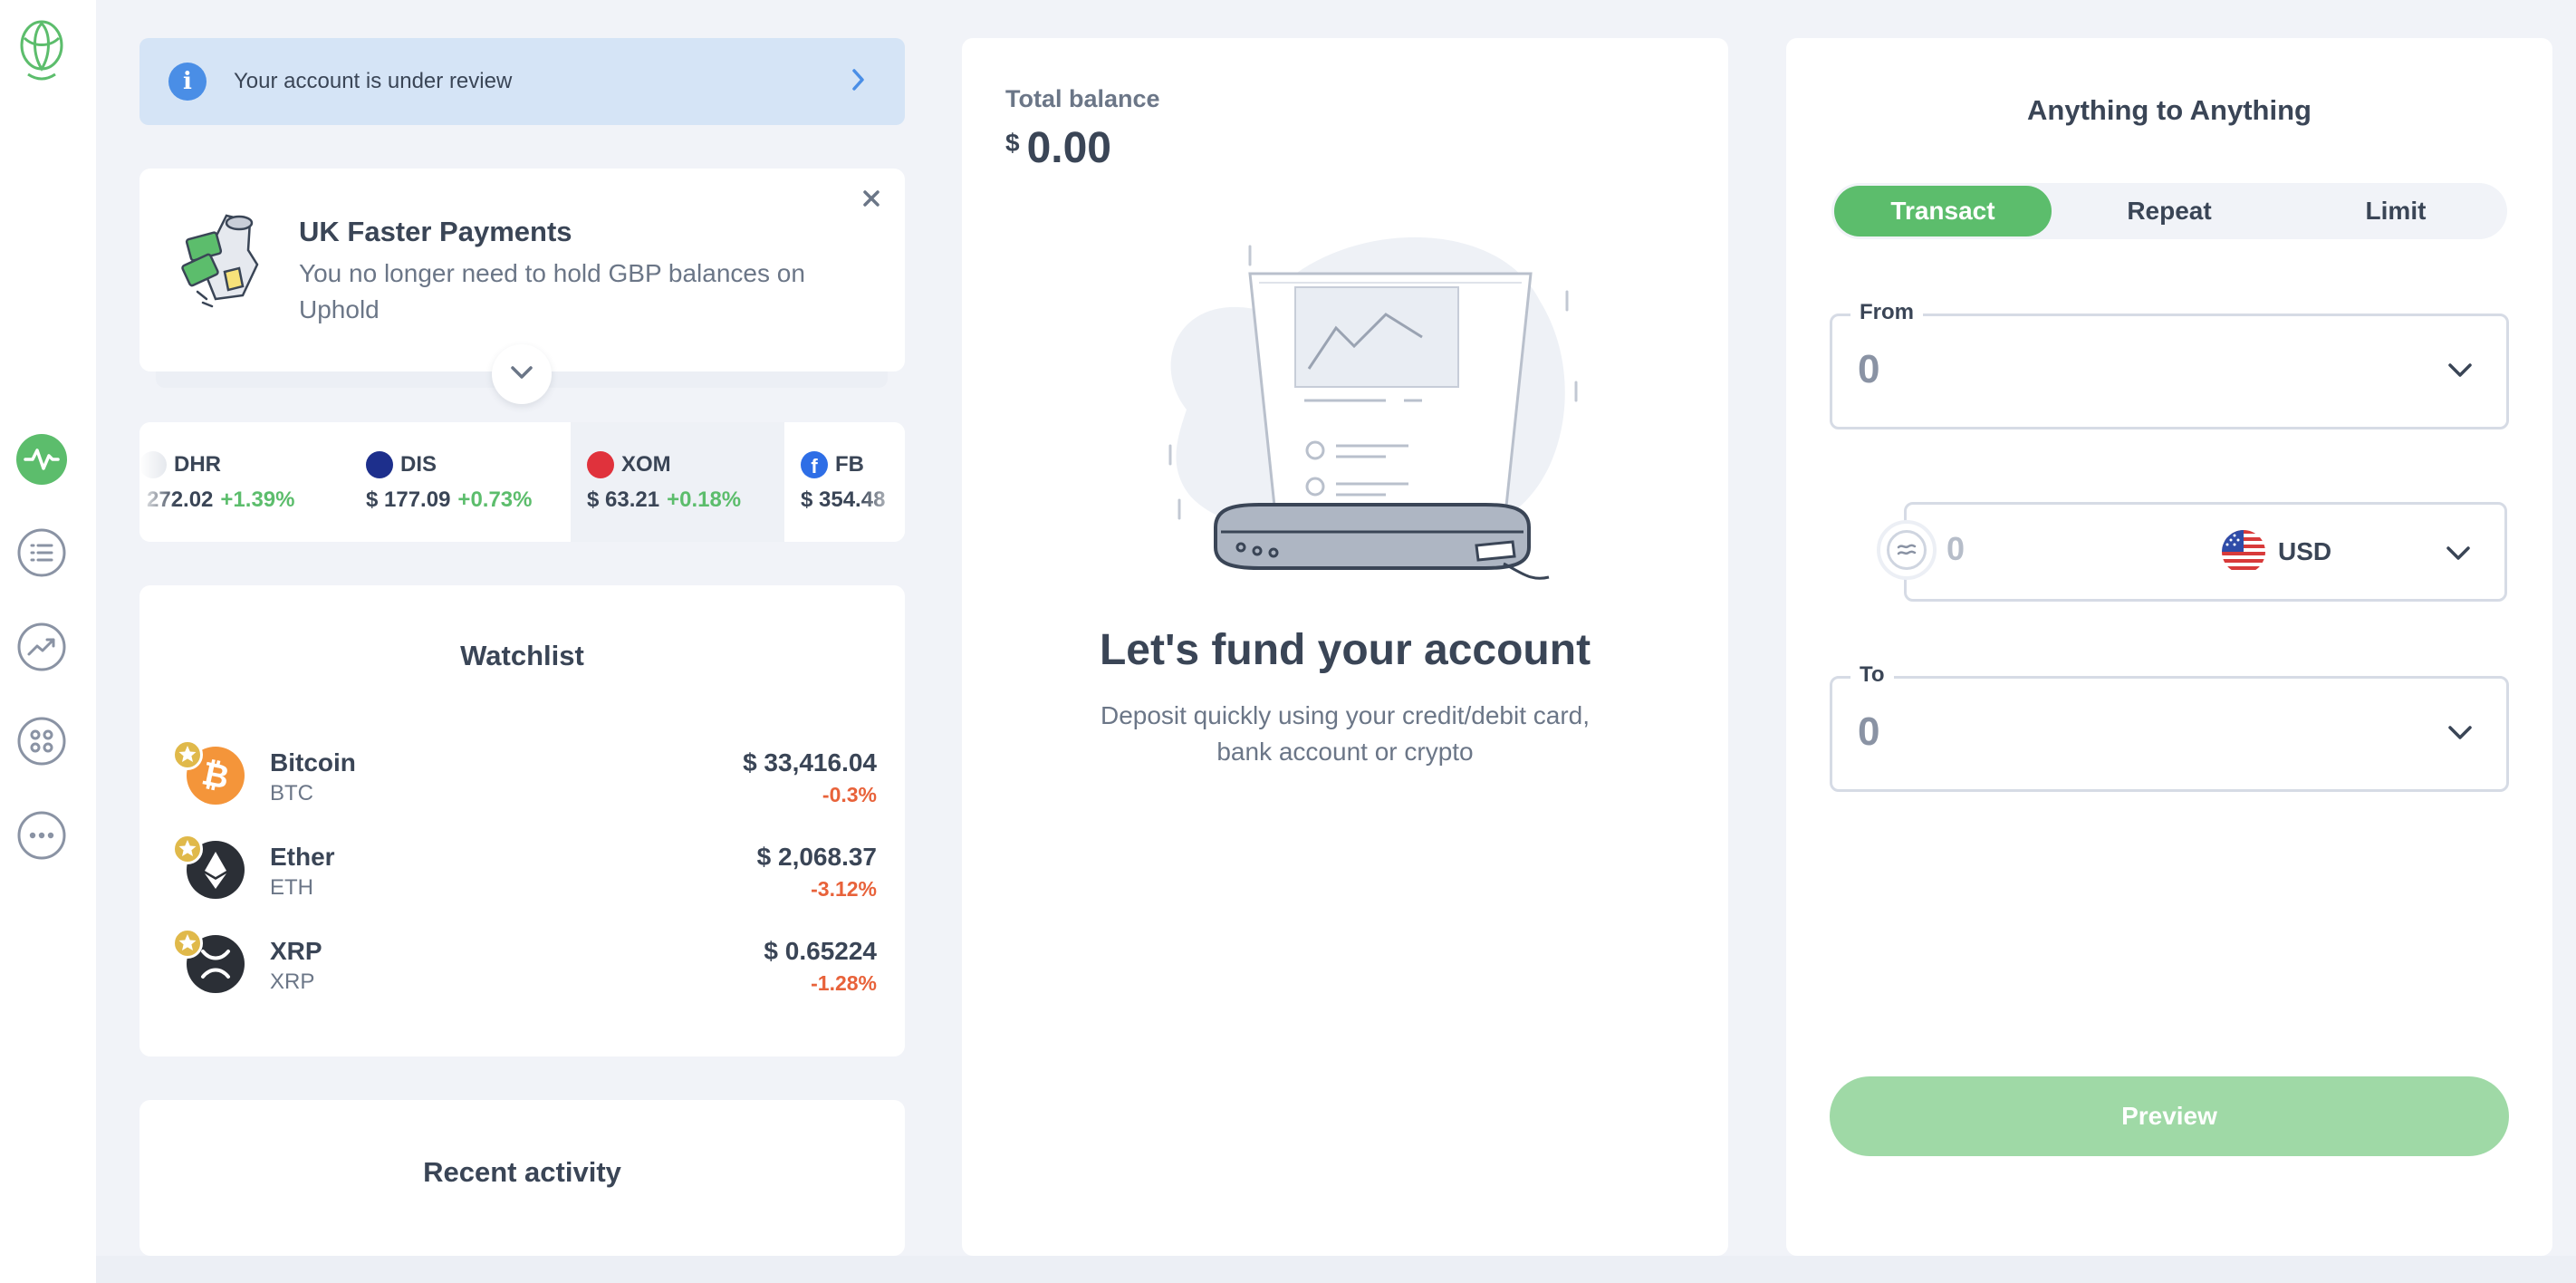 This screenshot has height=1283, width=2576. Describe the element at coordinates (814, 464) in the screenshot. I see `facebook-logo-icon: f` at that location.